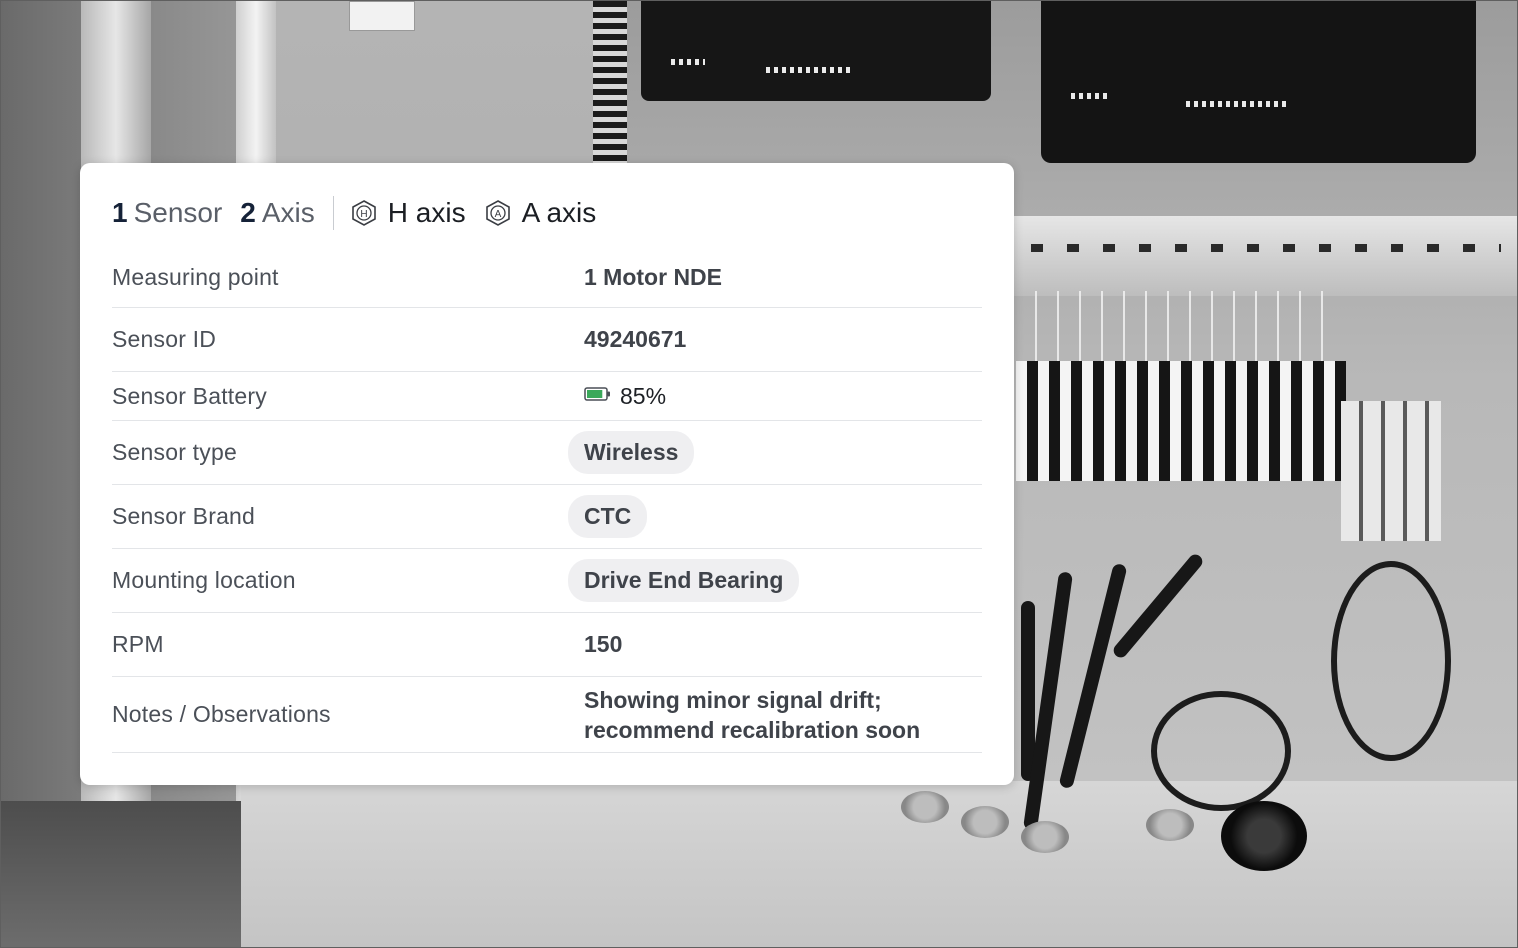 Image resolution: width=1518 pixels, height=948 pixels. I want to click on a-axis-hexagon-icon: A, so click(498, 213).